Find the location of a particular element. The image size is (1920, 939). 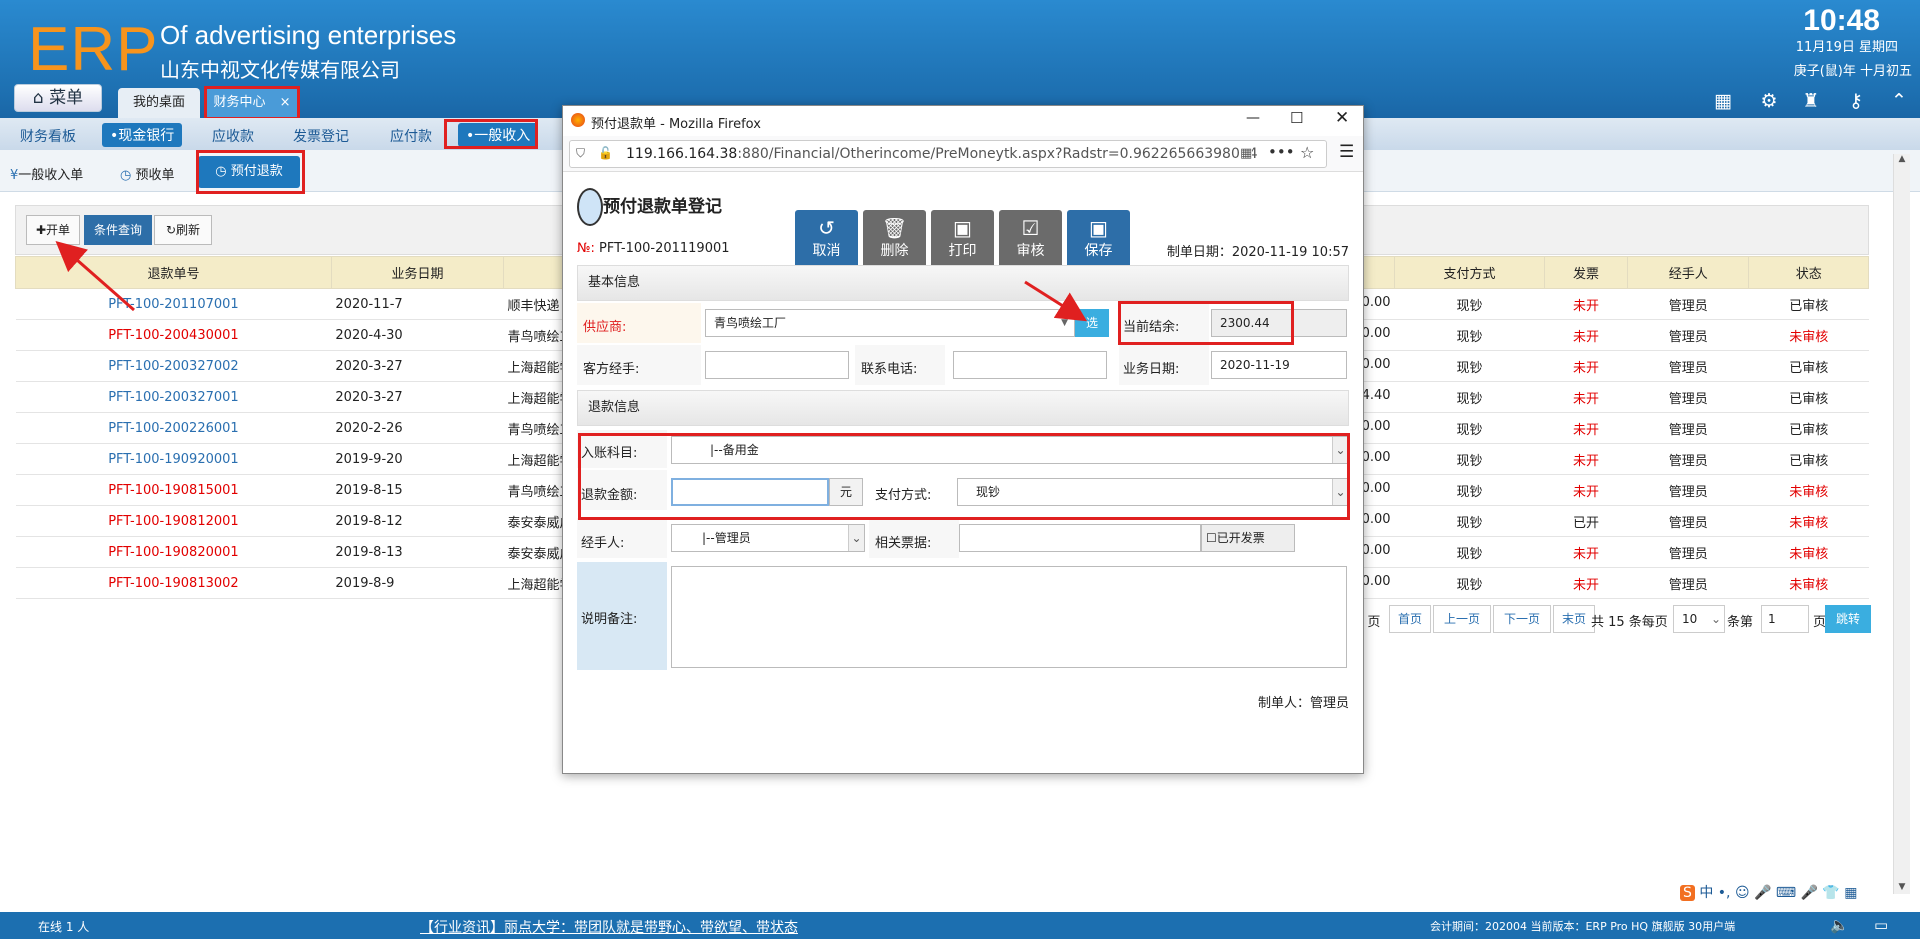

col-status: 状态 is located at coordinates (1808, 272).